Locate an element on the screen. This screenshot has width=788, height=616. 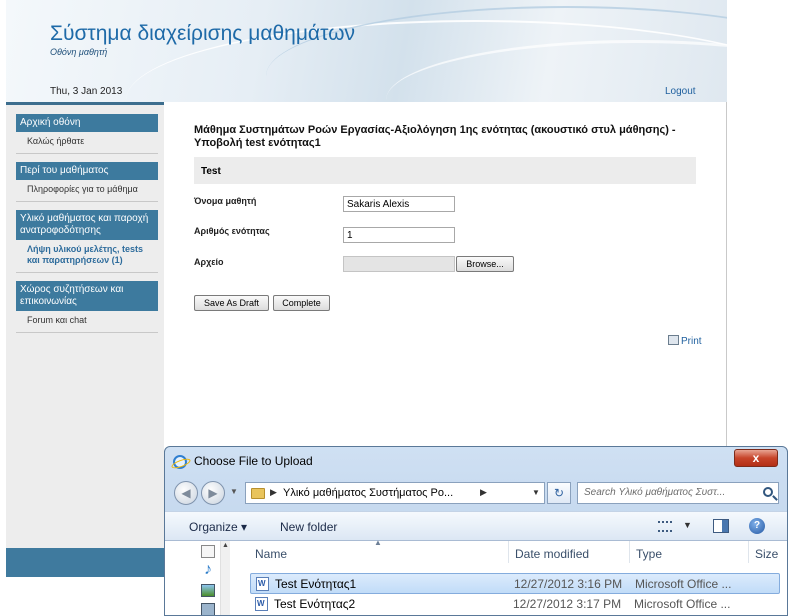
column-header-name: Name is located at coordinates (271, 554).